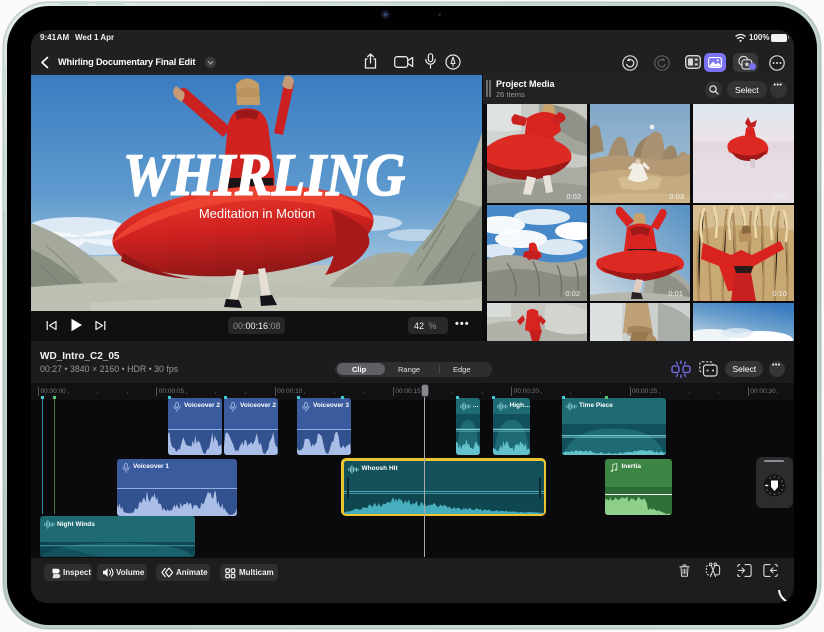  Describe the element at coordinates (264, 175) in the screenshot. I see `svg-text: WHIRLING` at that location.